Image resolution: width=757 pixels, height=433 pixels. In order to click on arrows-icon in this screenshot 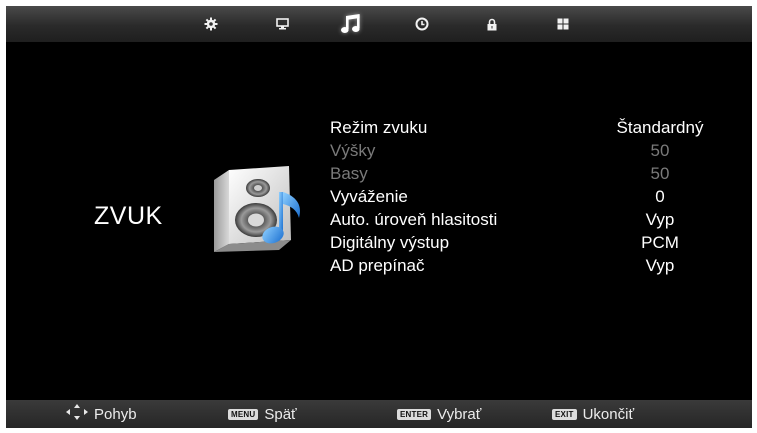, I will do `click(77, 414)`.